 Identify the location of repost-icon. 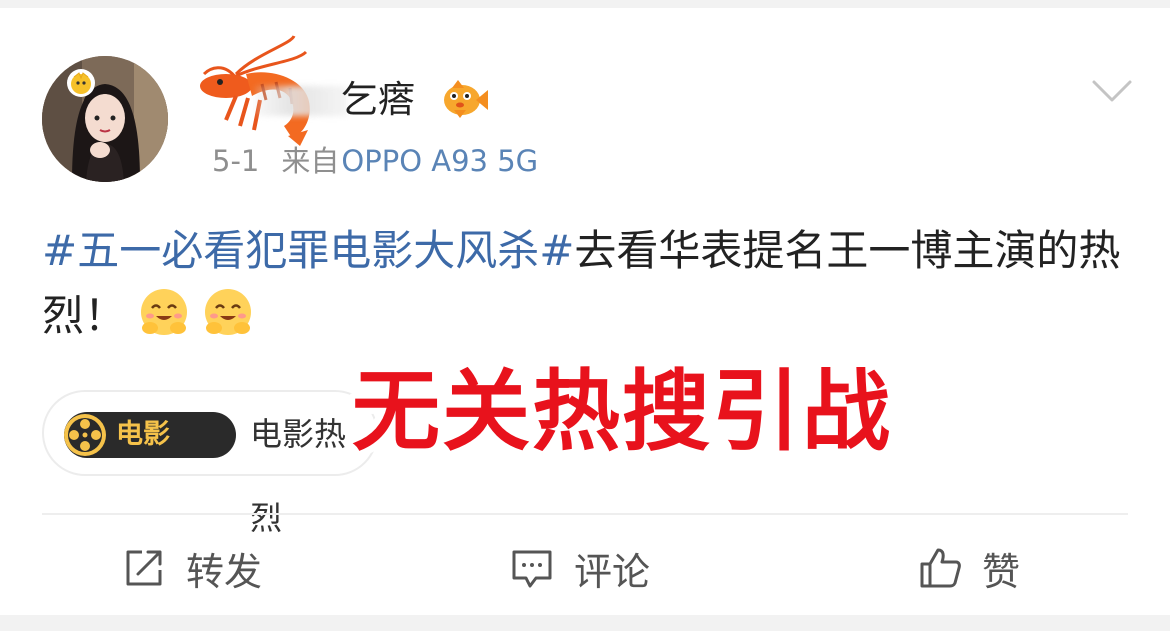
(144, 568).